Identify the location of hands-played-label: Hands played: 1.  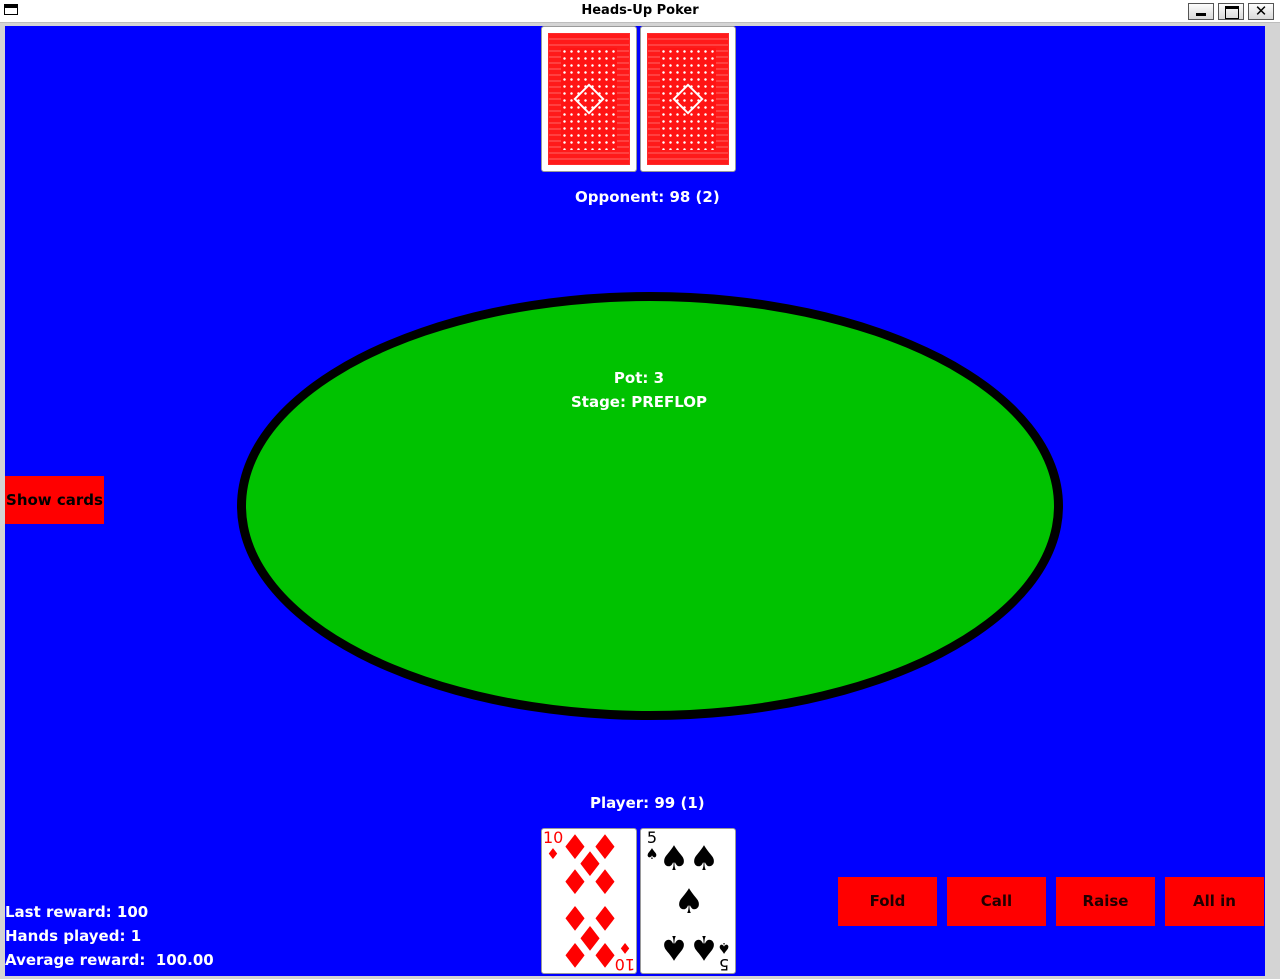
(73, 936).